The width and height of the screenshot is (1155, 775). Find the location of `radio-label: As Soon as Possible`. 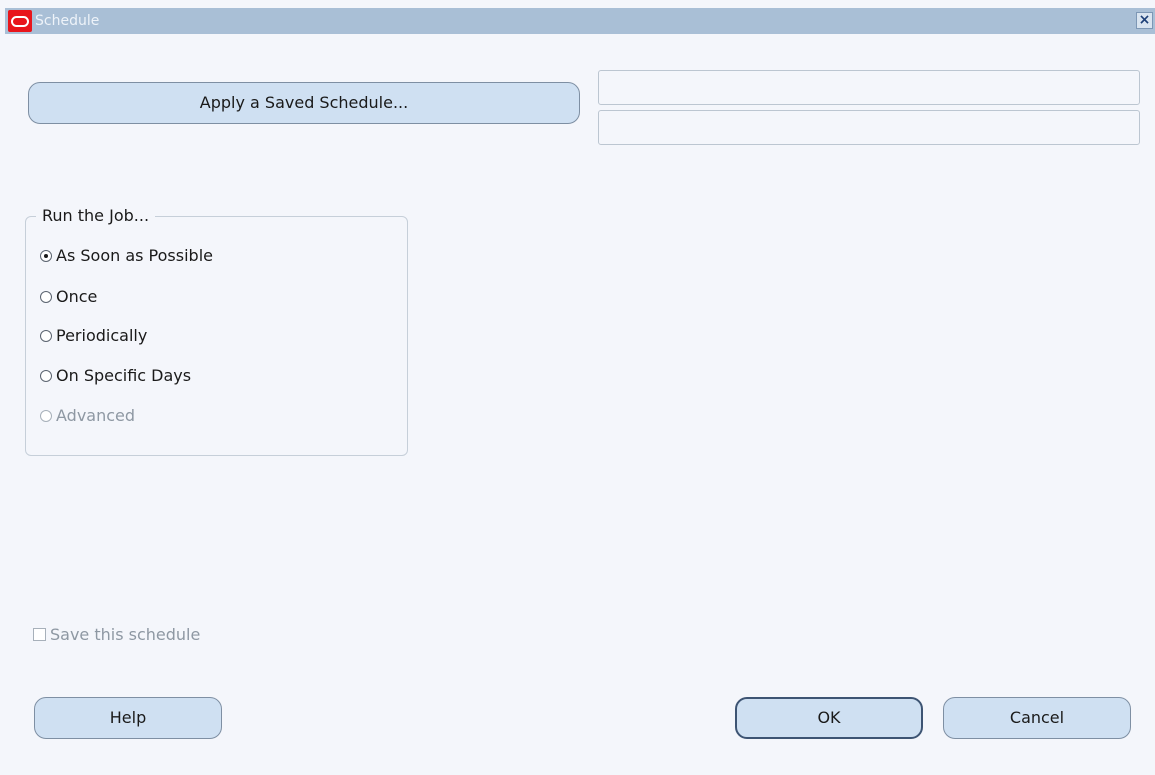

radio-label: As Soon as Possible is located at coordinates (134, 255).